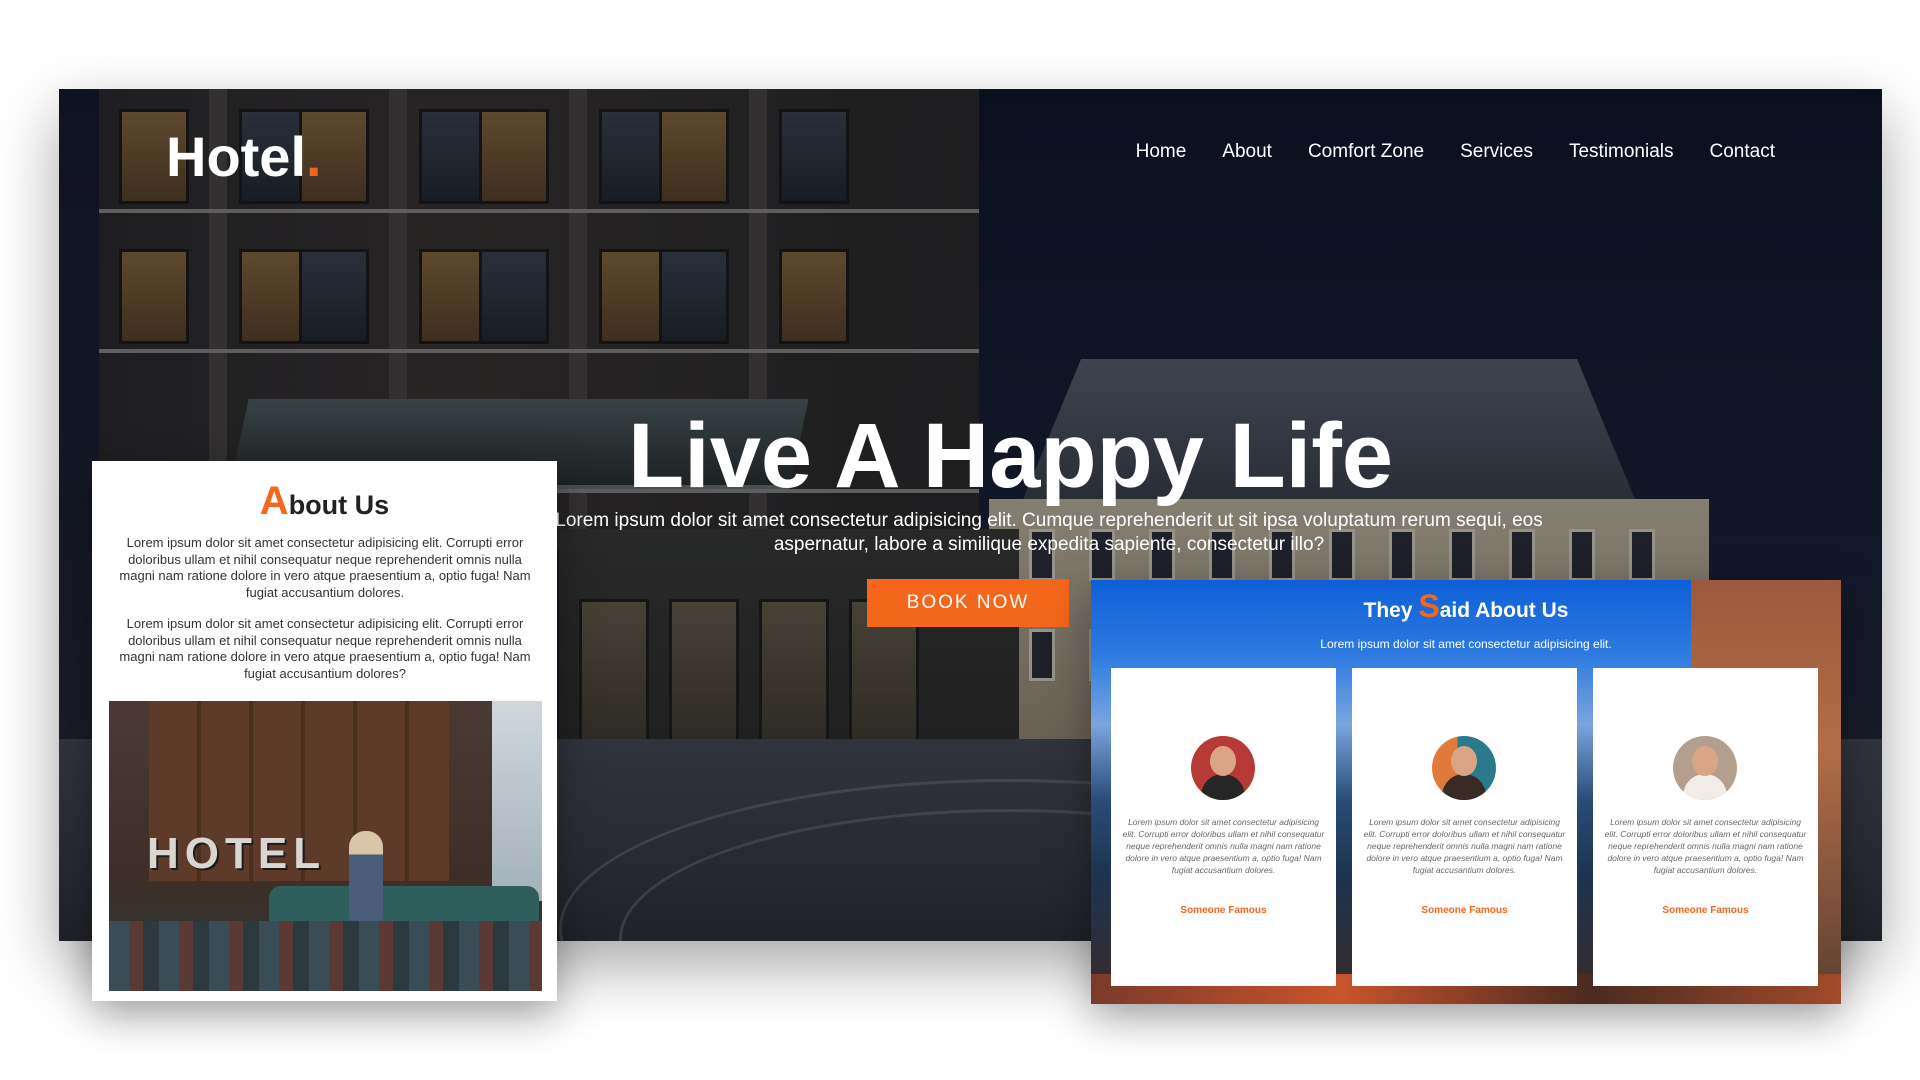 The height and width of the screenshot is (1080, 1920). I want to click on lobby-window, so click(517, 801).